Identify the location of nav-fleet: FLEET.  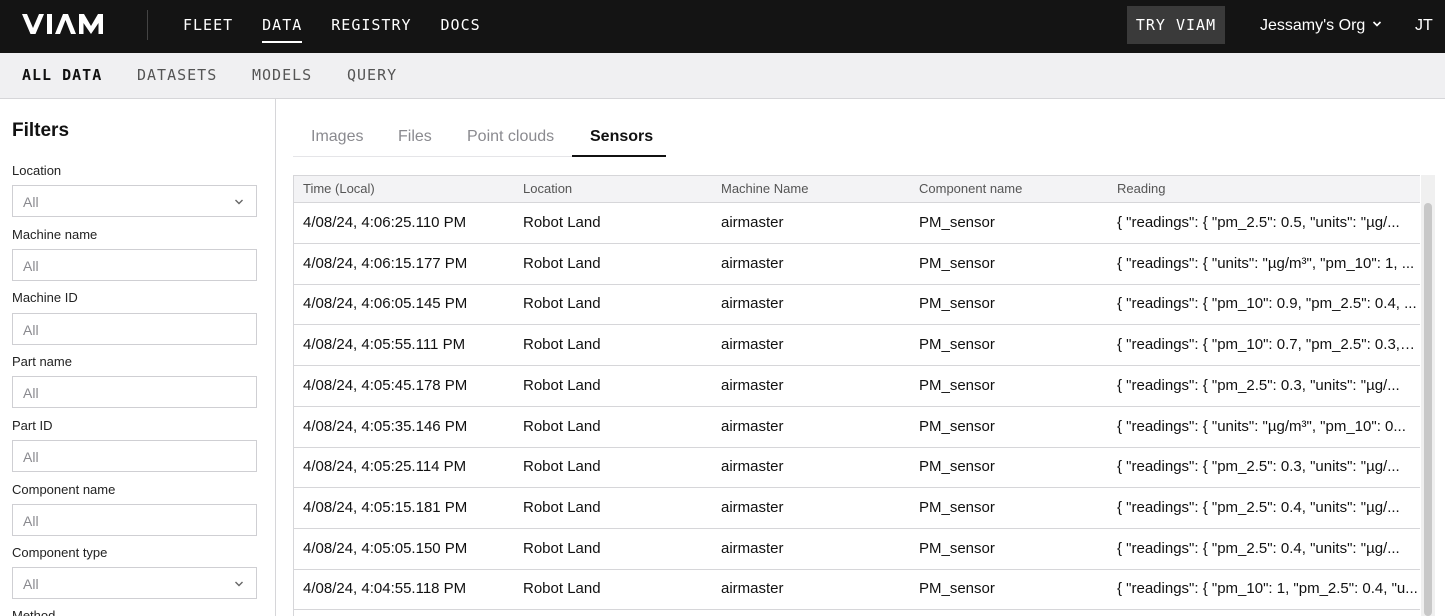
(208, 26).